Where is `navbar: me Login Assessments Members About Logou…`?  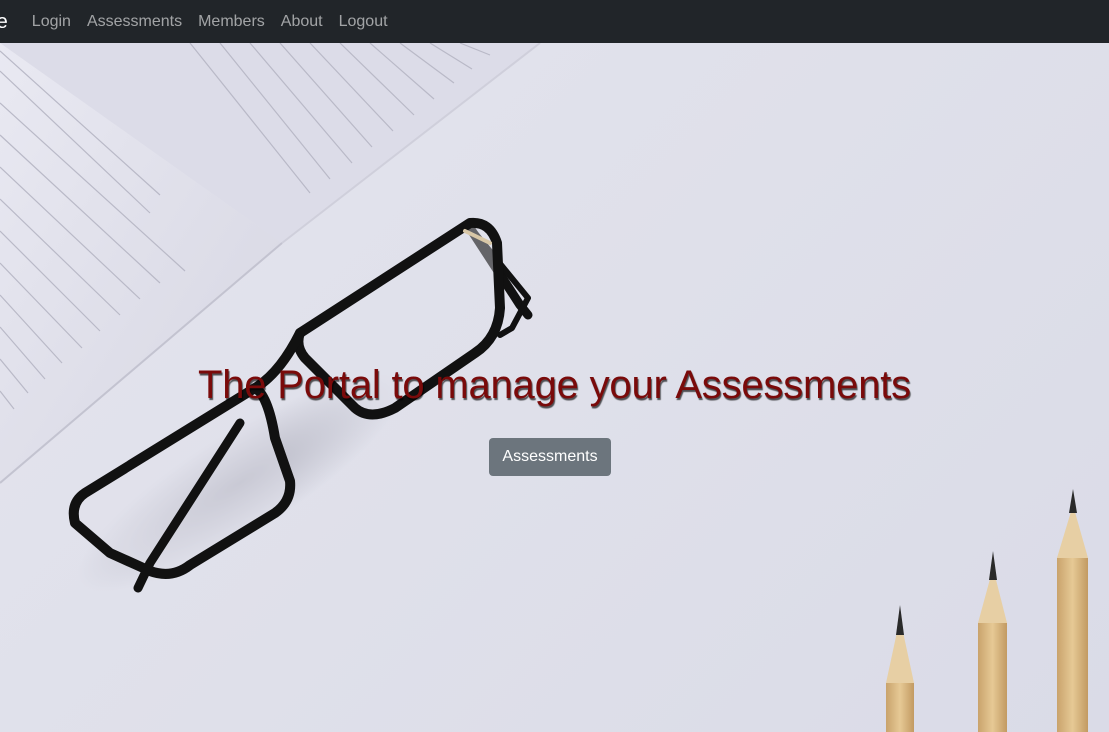
navbar: me Login Assessments Members About Logou… is located at coordinates (554, 21).